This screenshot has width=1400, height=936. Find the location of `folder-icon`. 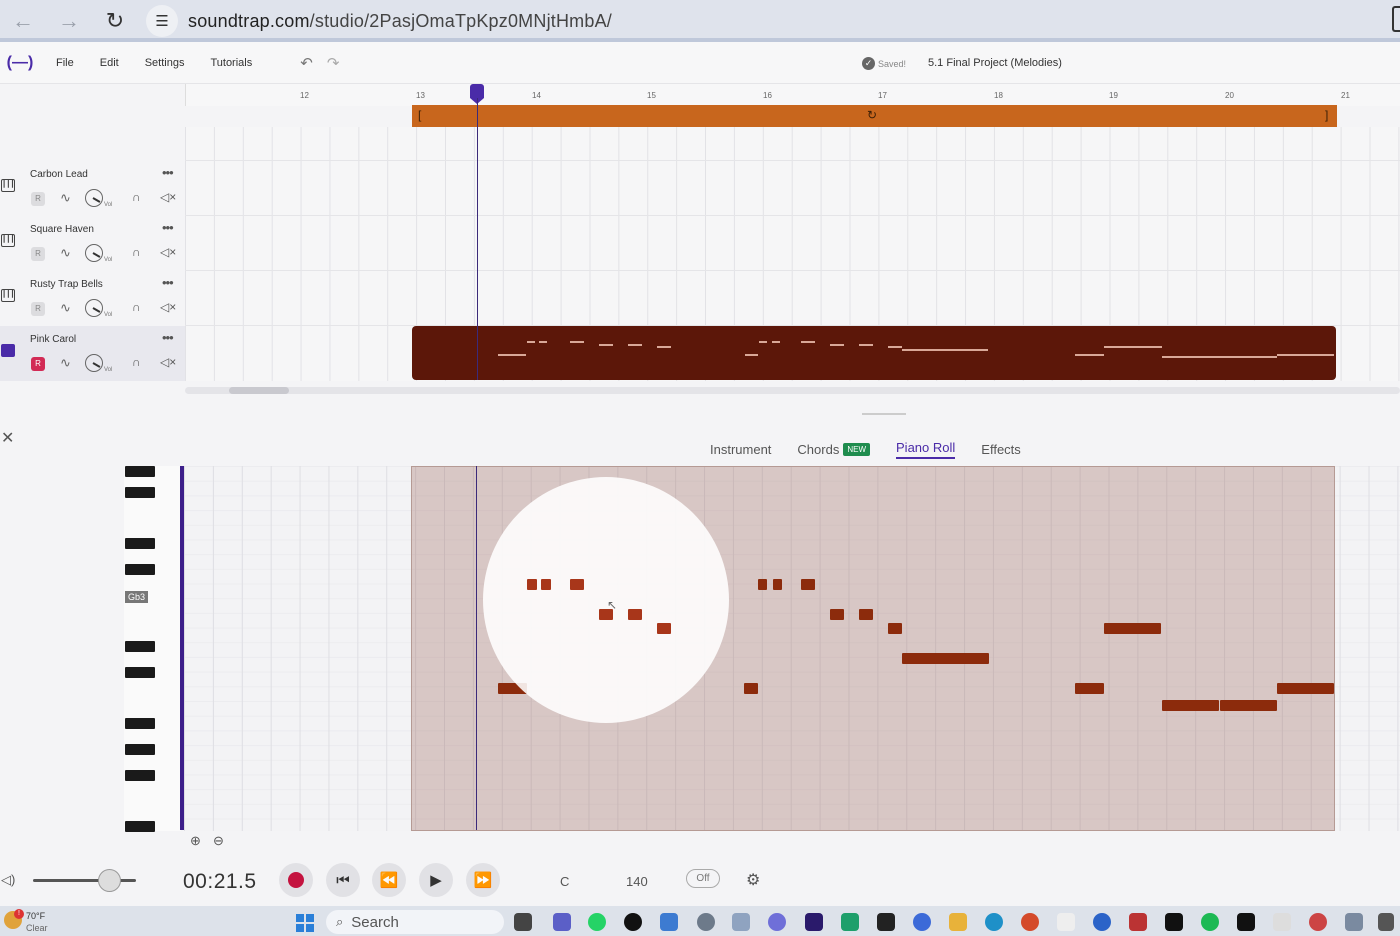

folder-icon is located at coordinates (958, 922).